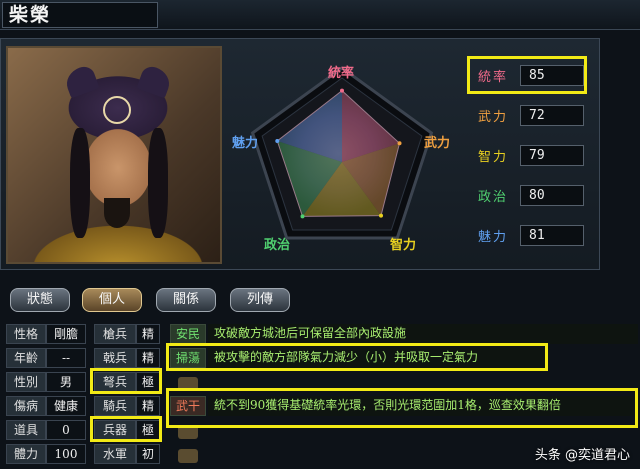 The width and height of the screenshot is (640, 469). I want to click on stat-label: 統率, so click(493, 77).